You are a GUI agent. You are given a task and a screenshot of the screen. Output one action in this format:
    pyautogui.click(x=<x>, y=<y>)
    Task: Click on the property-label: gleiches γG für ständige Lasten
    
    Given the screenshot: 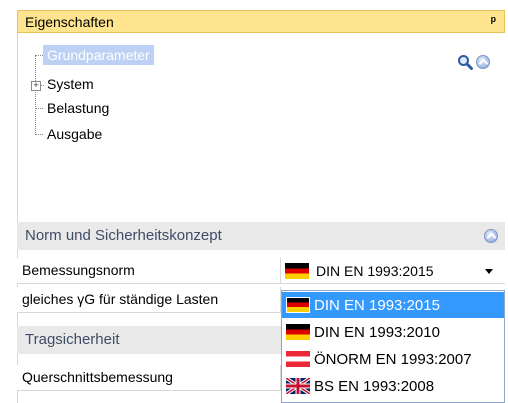 What is the action you would take?
    pyautogui.click(x=120, y=299)
    